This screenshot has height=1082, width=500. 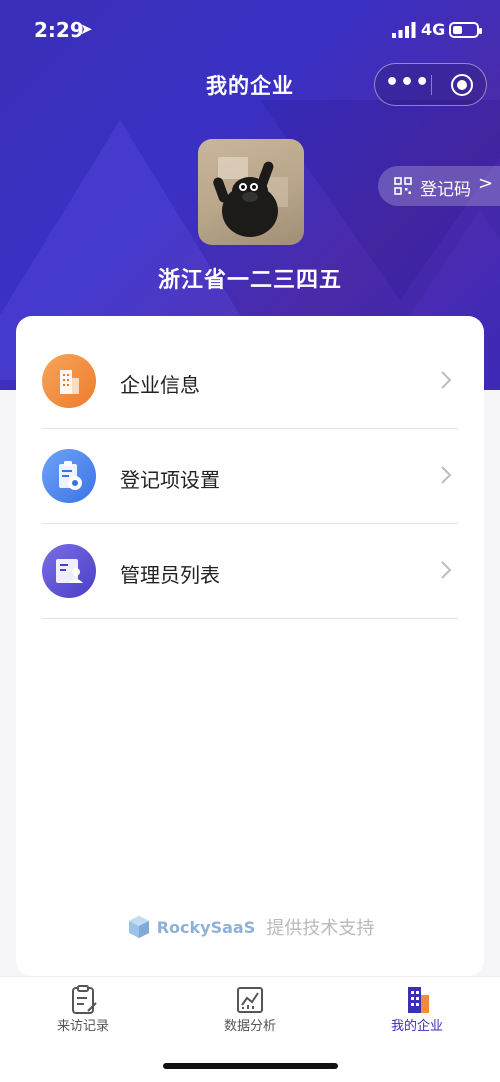 What do you see at coordinates (433, 29) in the screenshot?
I see `network-type: 4G` at bounding box center [433, 29].